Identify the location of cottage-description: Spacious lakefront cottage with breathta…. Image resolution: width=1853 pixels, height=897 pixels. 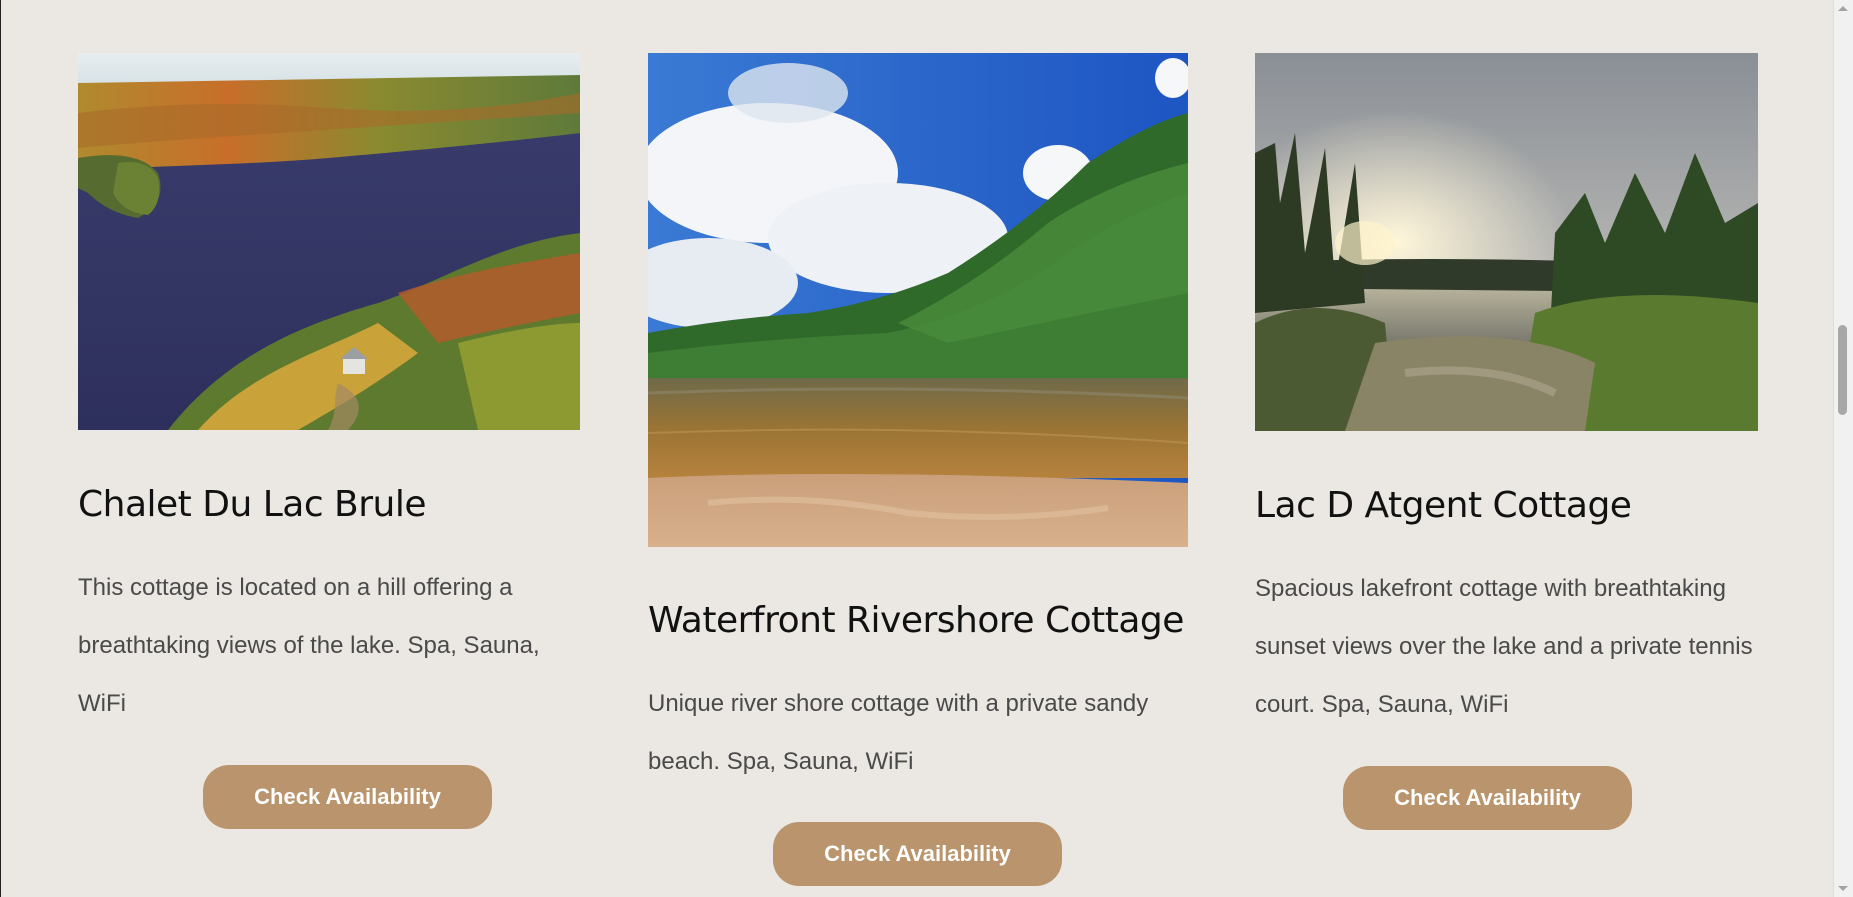
(1504, 646).